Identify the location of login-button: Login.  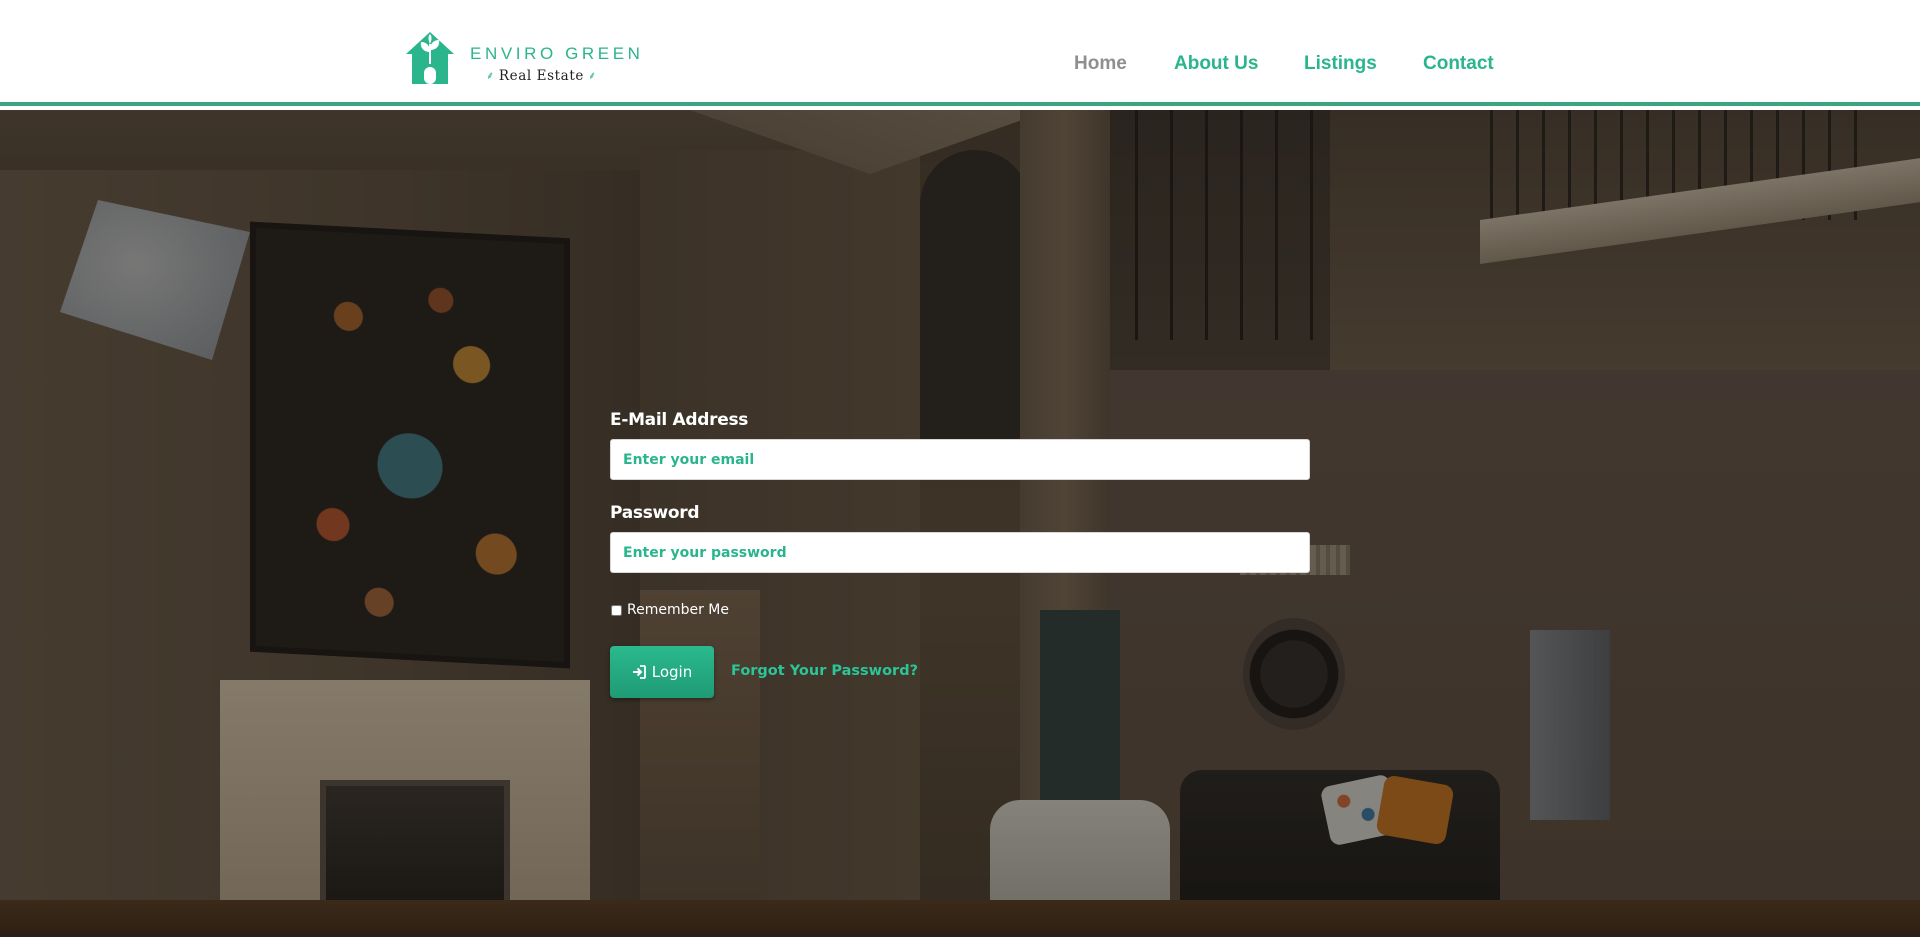
(662, 672).